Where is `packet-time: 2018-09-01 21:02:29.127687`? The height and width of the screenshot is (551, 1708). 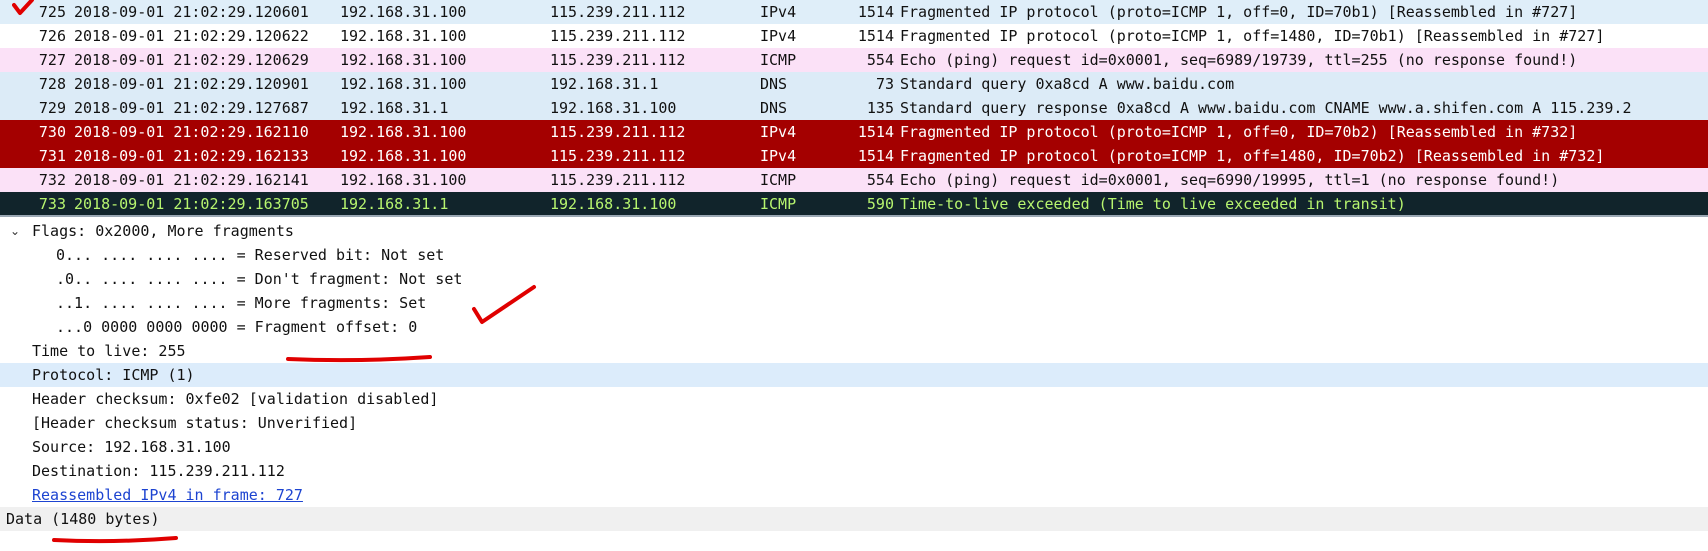
packet-time: 2018-09-01 21:02:29.127687 is located at coordinates (191, 108).